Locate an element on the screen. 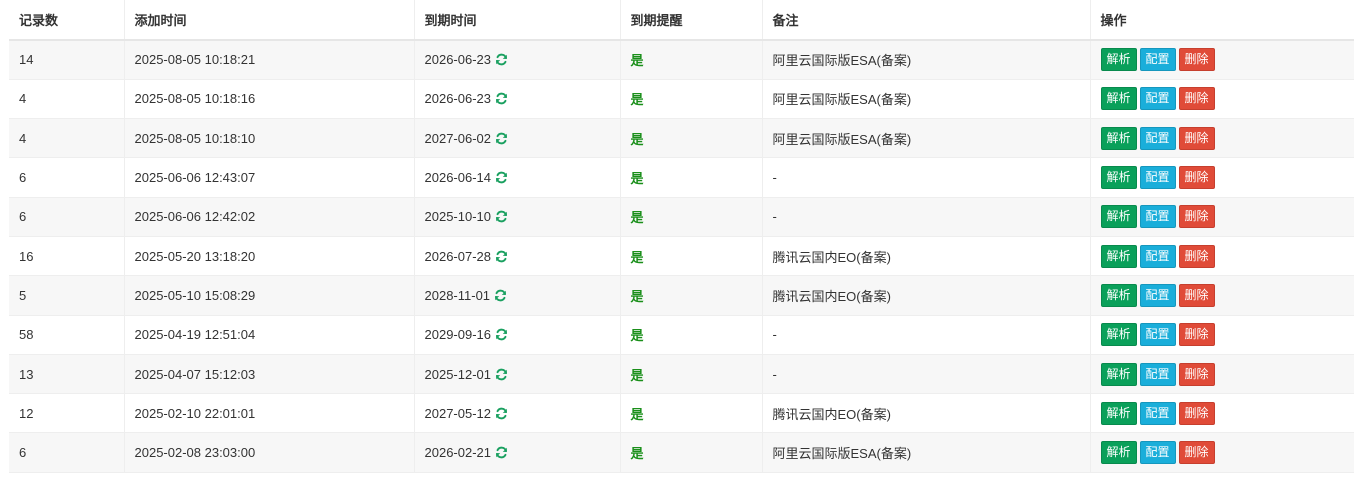  expire-date: 2026-06-23 is located at coordinates (458, 99).